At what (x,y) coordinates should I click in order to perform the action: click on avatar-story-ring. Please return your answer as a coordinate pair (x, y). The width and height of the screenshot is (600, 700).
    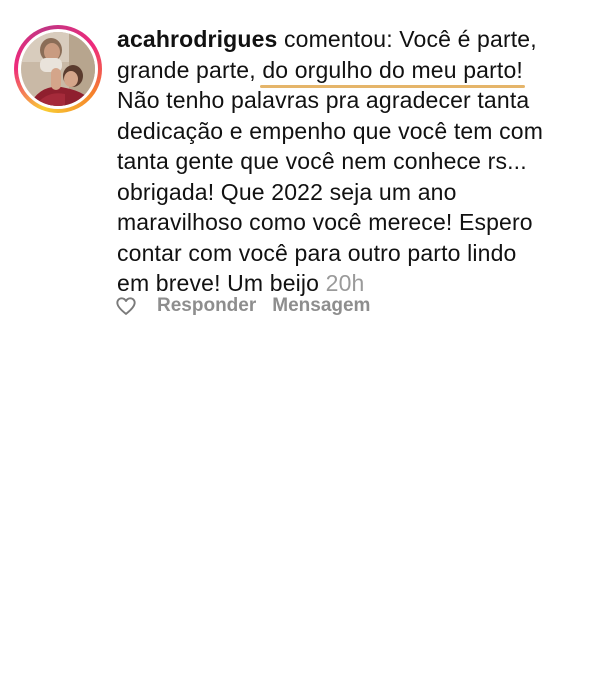
    Looking at the image, I should click on (58, 69).